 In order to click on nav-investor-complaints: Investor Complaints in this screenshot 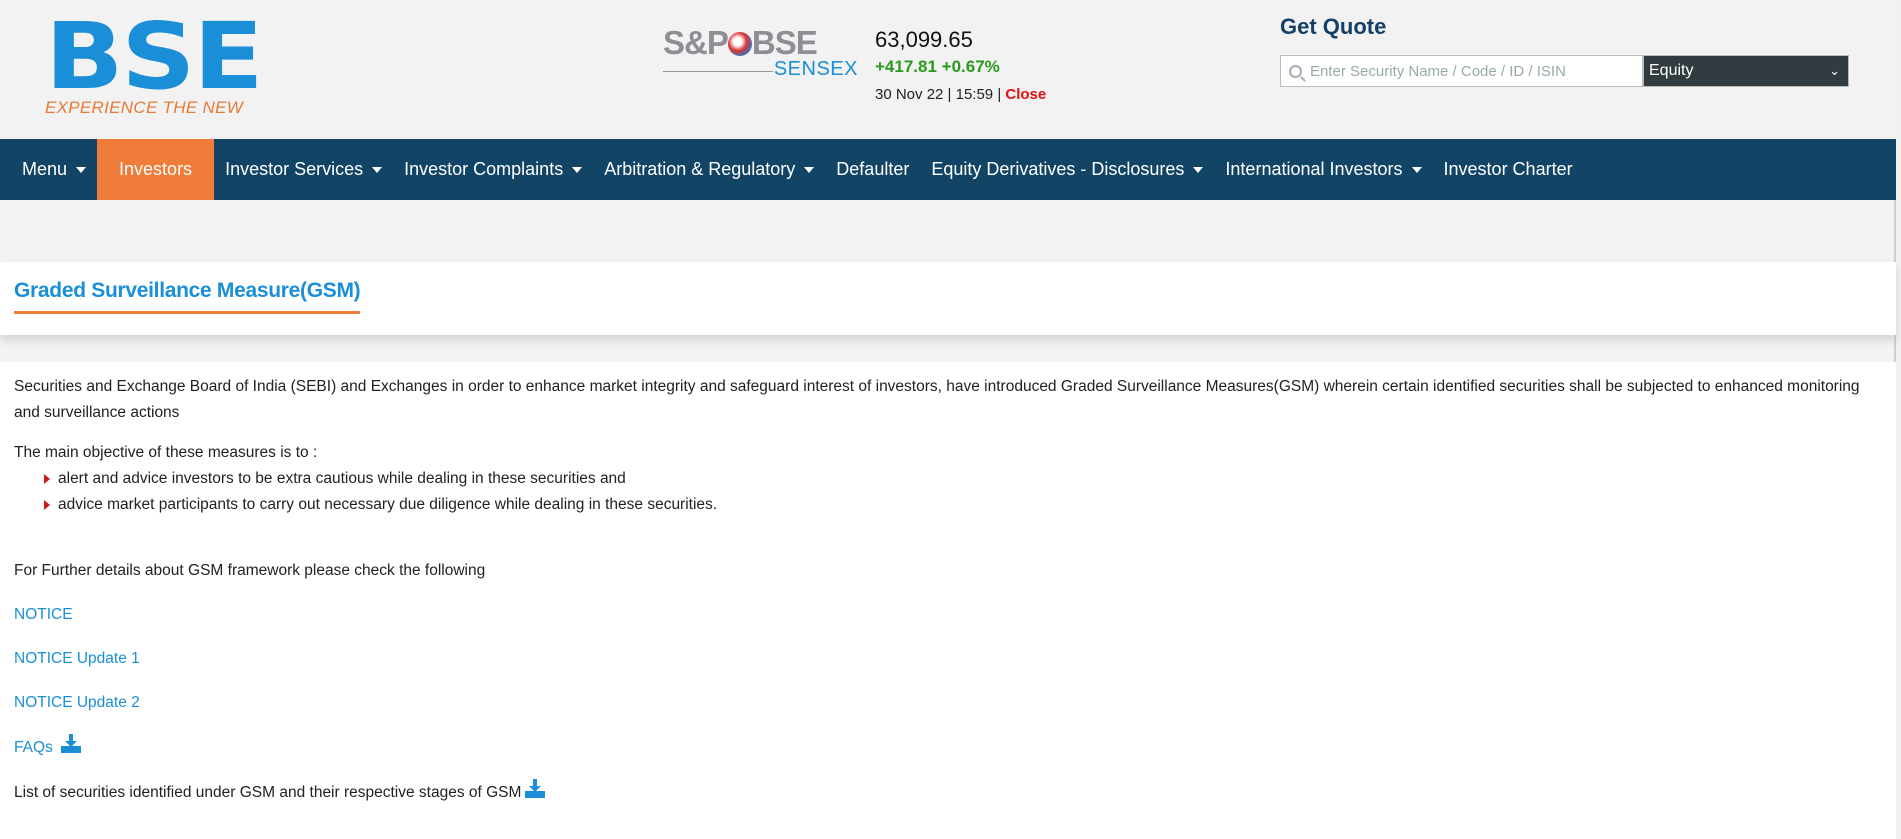, I will do `click(493, 169)`.